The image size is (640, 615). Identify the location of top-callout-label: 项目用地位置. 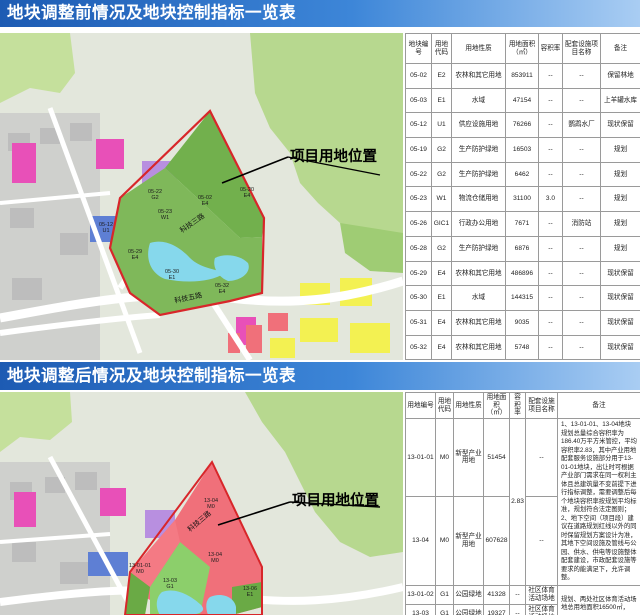
(333, 156).